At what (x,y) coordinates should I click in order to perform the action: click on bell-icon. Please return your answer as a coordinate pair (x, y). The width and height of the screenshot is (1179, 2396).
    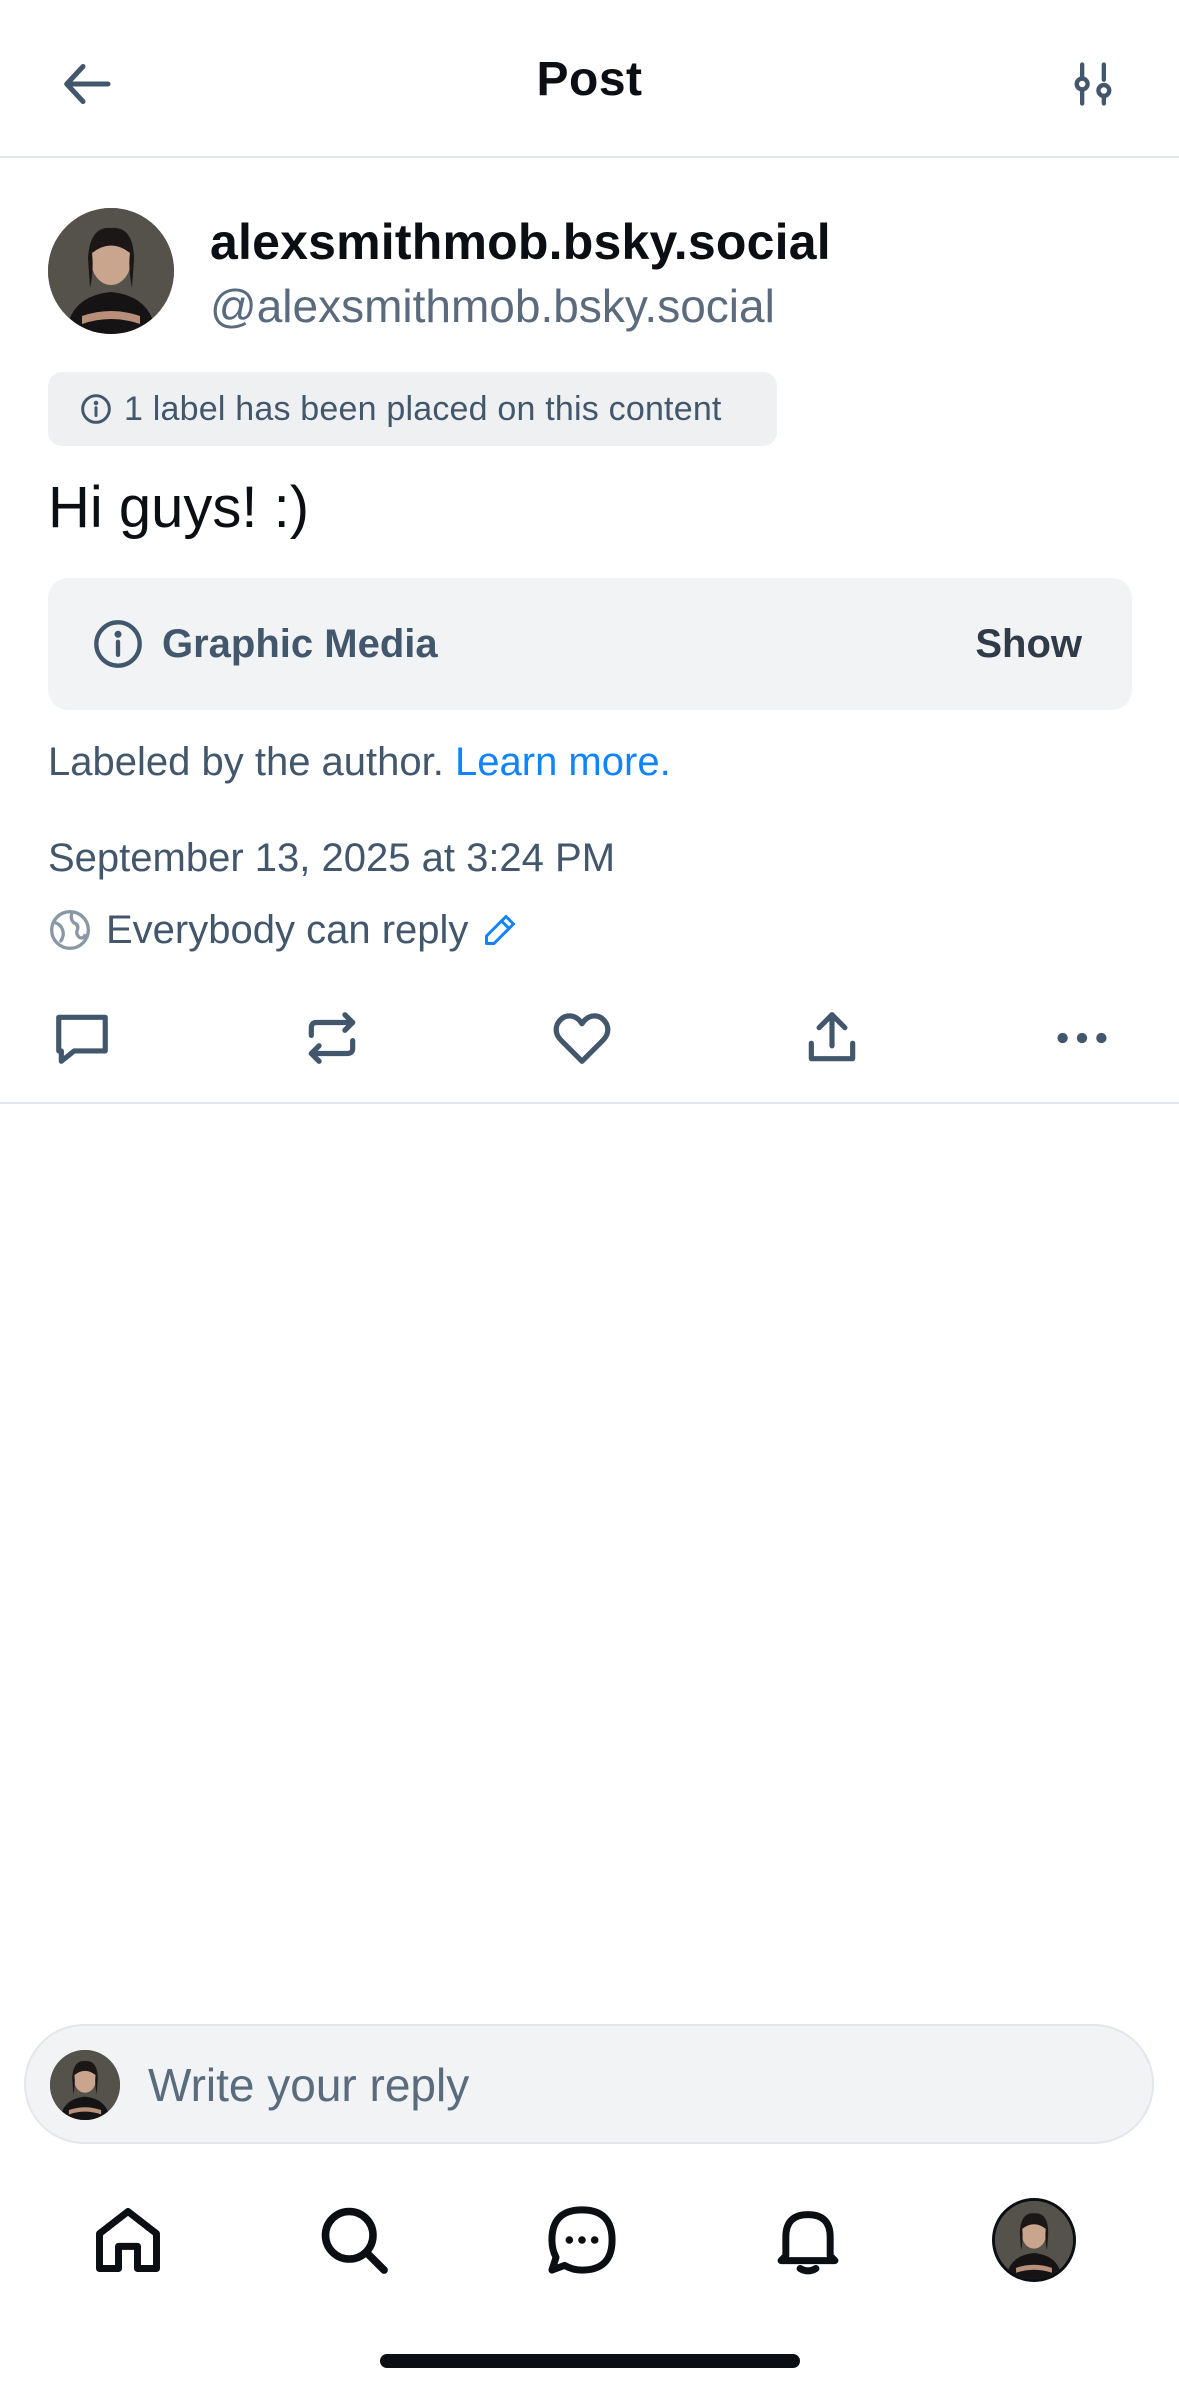
    Looking at the image, I should click on (808, 2243).